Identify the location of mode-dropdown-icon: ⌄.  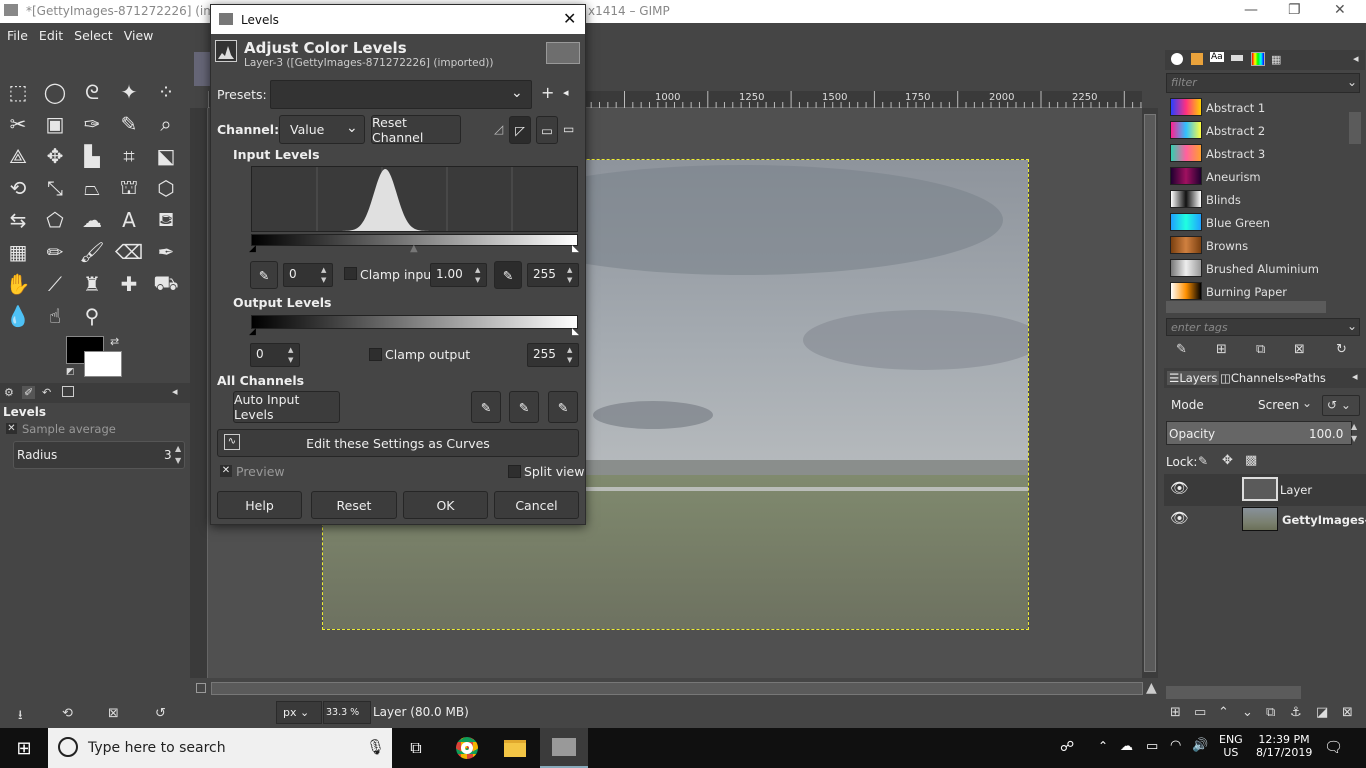
(1307, 403).